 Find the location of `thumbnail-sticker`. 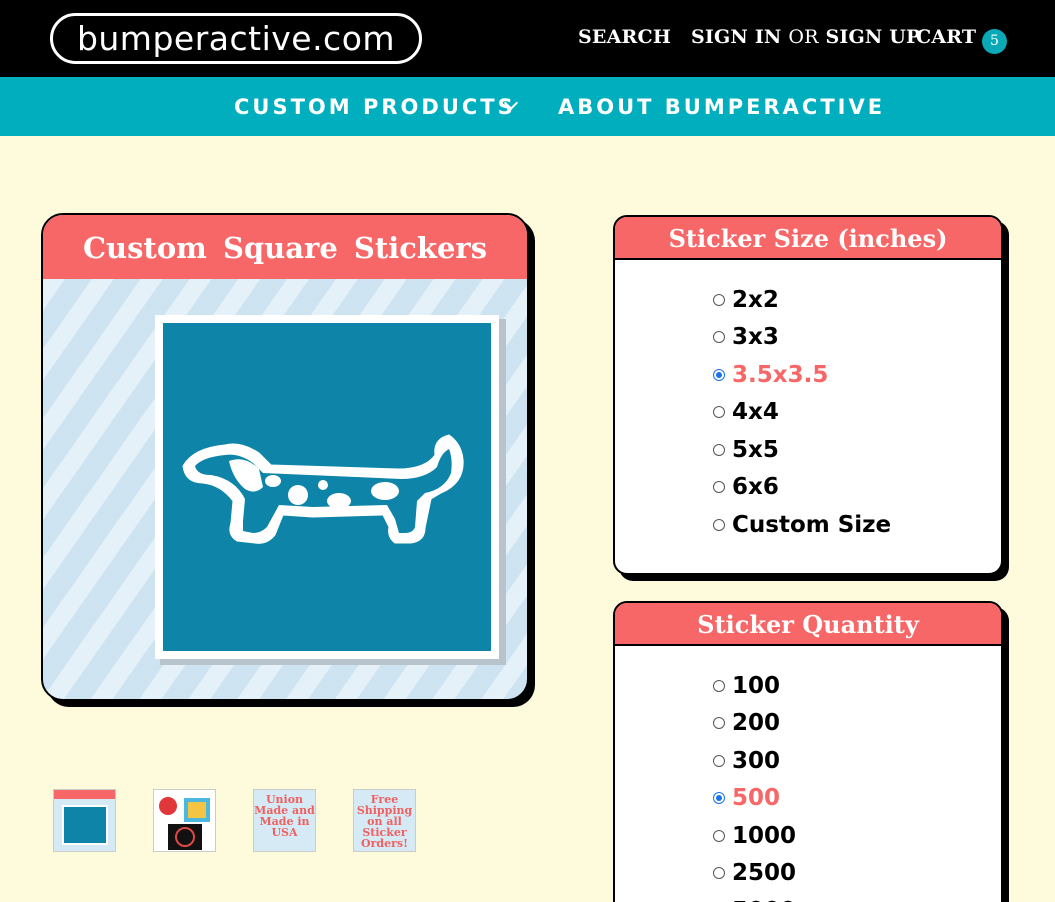

thumbnail-sticker is located at coordinates (85, 825).